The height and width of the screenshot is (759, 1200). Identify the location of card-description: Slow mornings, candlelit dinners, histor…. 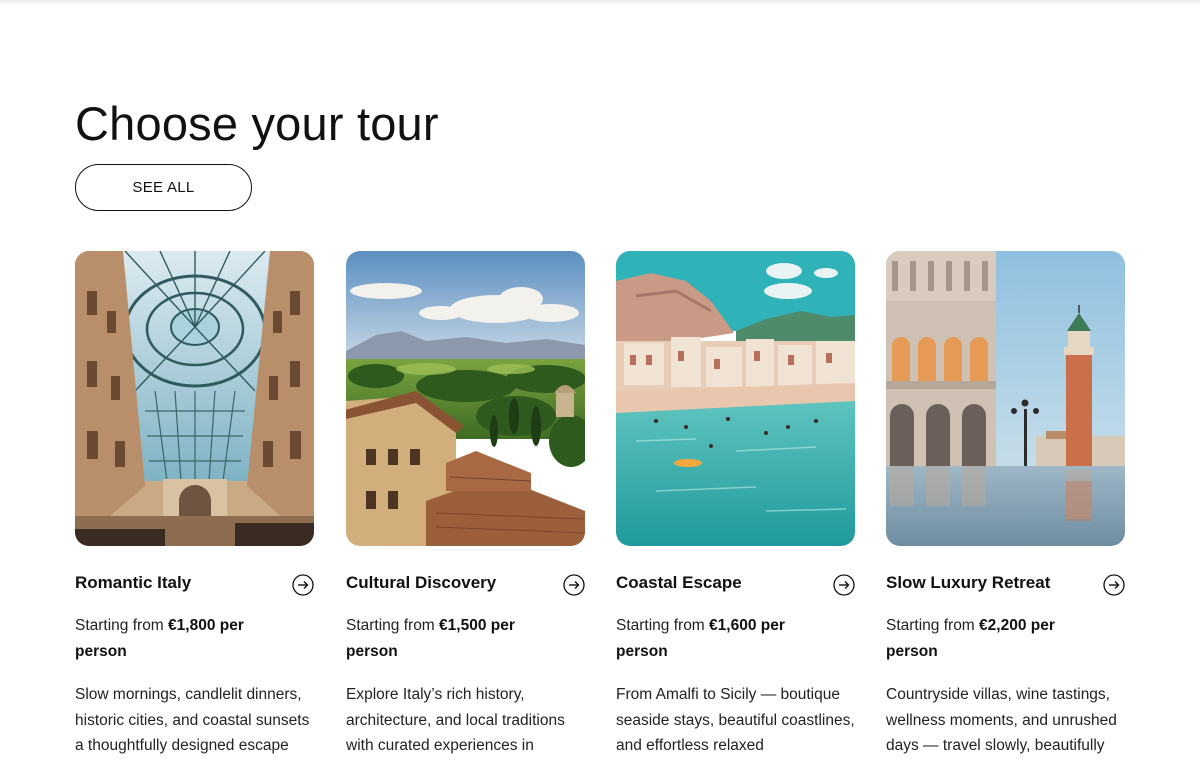
(192, 720).